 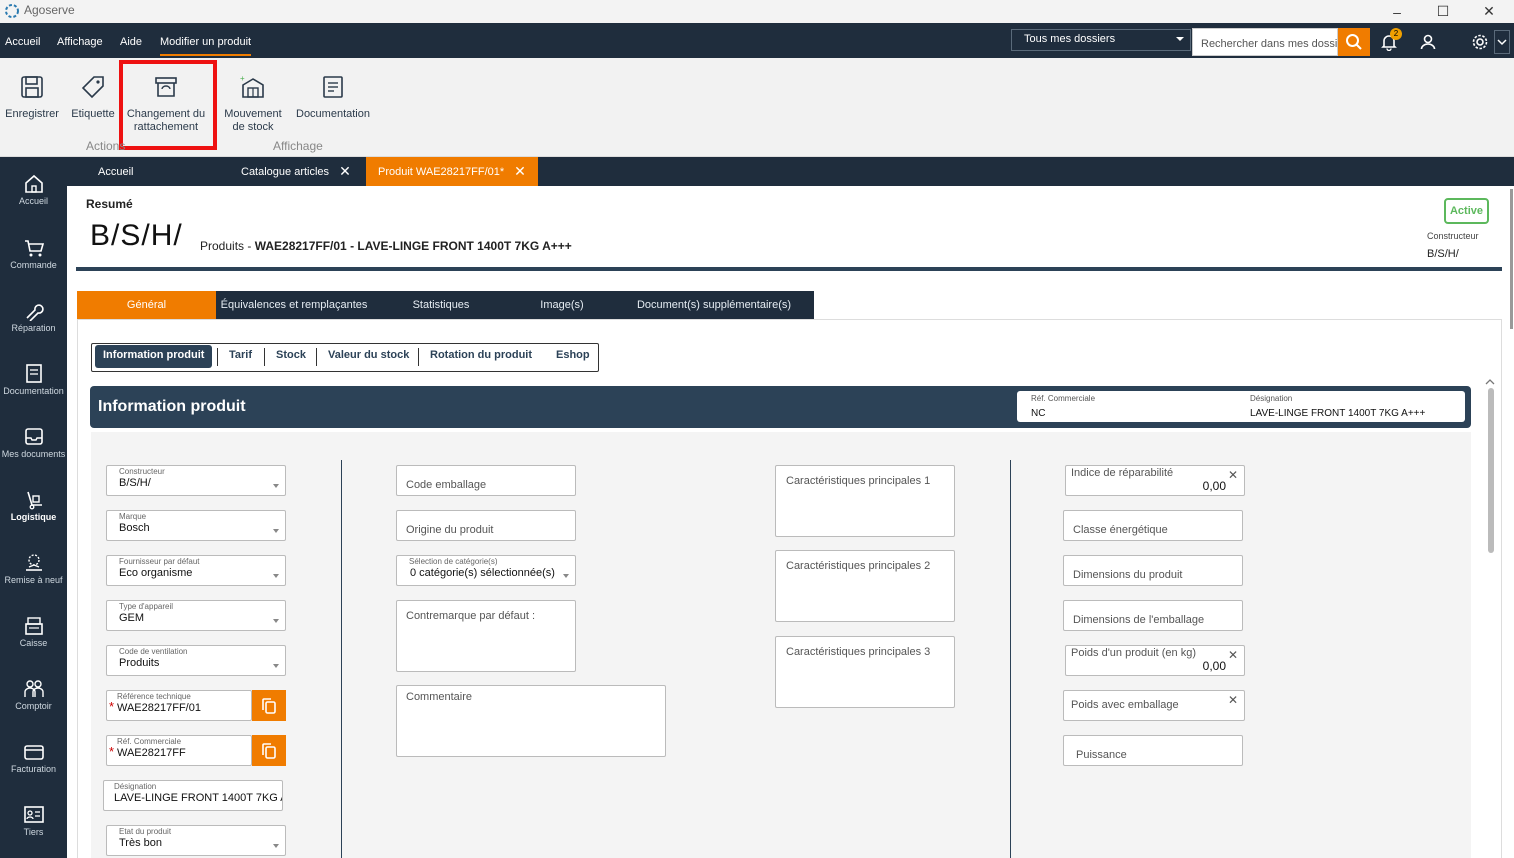 What do you see at coordinates (1443, 11) in the screenshot?
I see `maximize-button: ☐` at bounding box center [1443, 11].